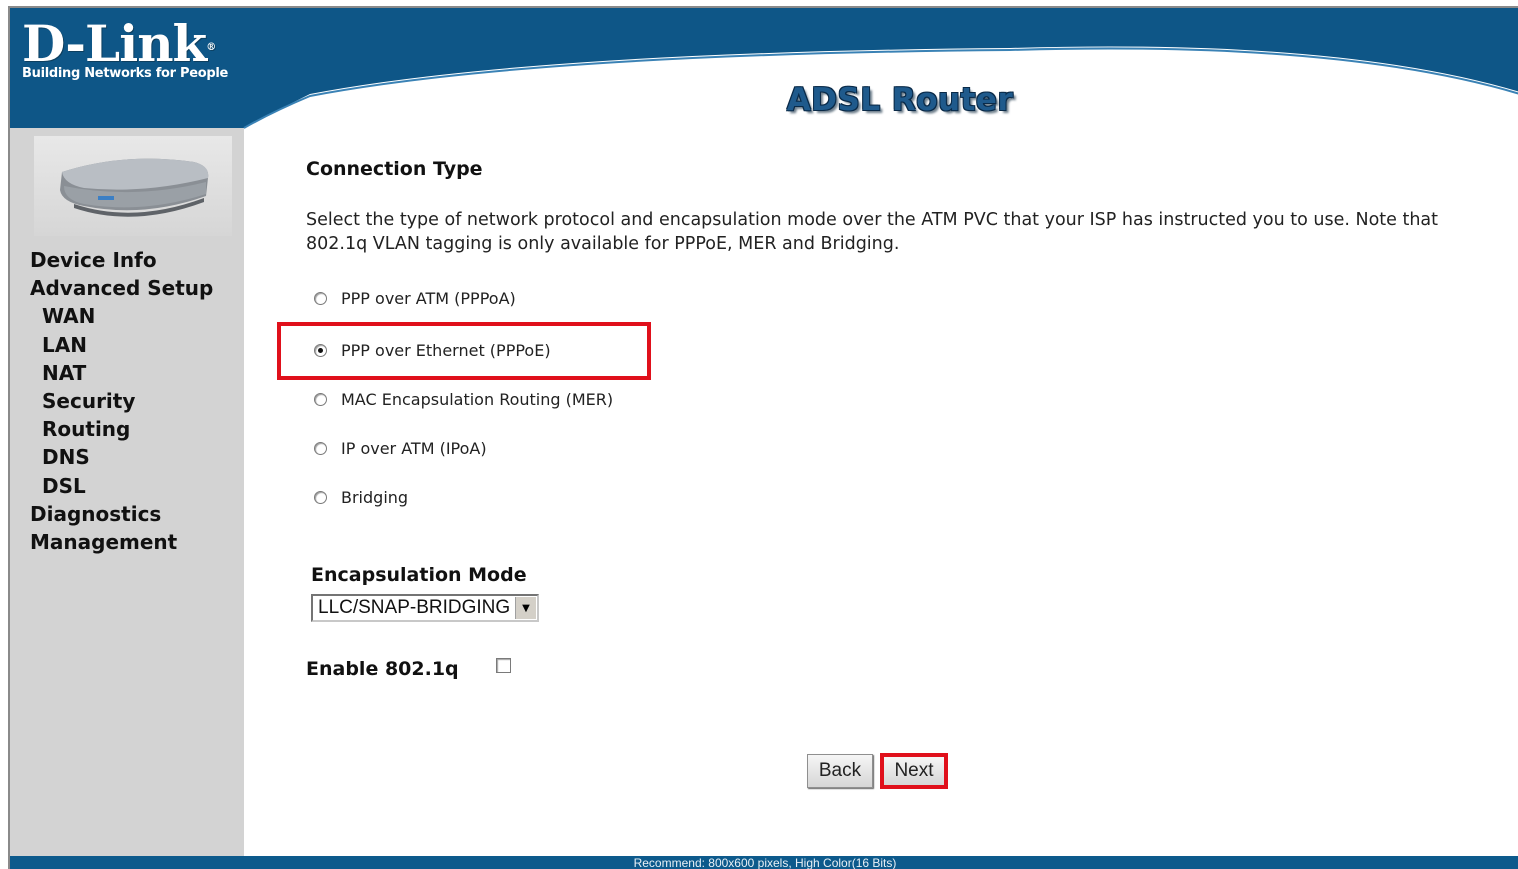 The image size is (1518, 869). Describe the element at coordinates (121, 288) in the screenshot. I see `sidebar-item-advanced-setup: Advanced Setup` at that location.